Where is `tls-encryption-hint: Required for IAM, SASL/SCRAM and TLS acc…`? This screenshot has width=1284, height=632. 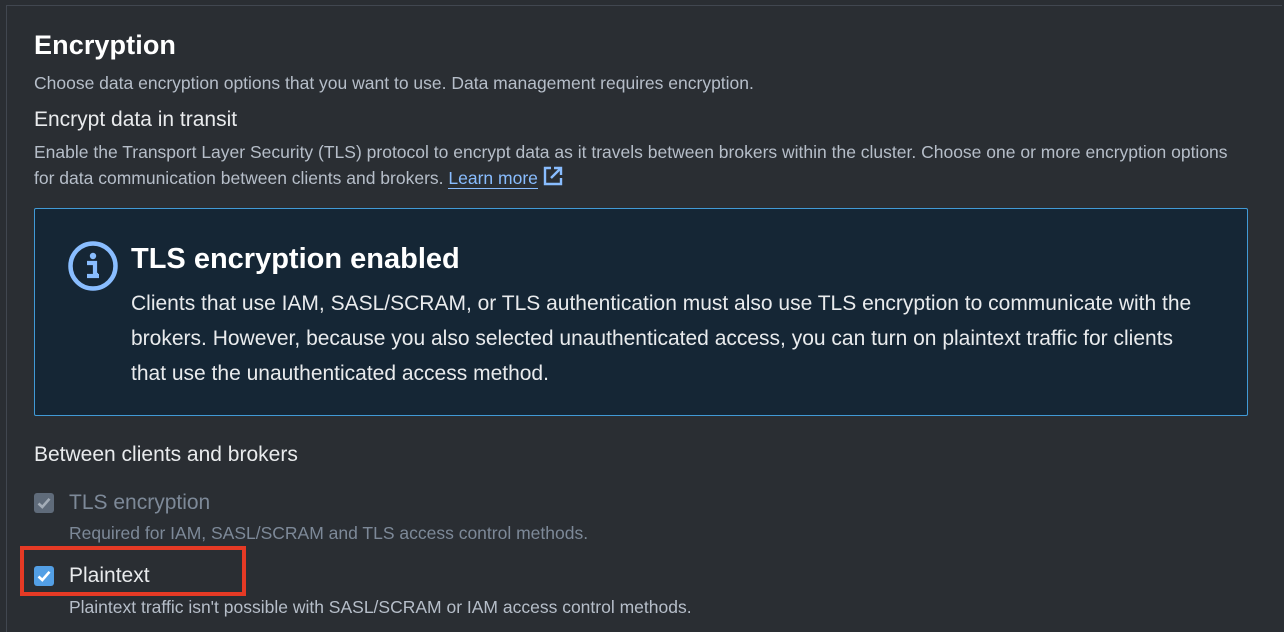 tls-encryption-hint: Required for IAM, SASL/SCRAM and TLS acc… is located at coordinates (329, 533).